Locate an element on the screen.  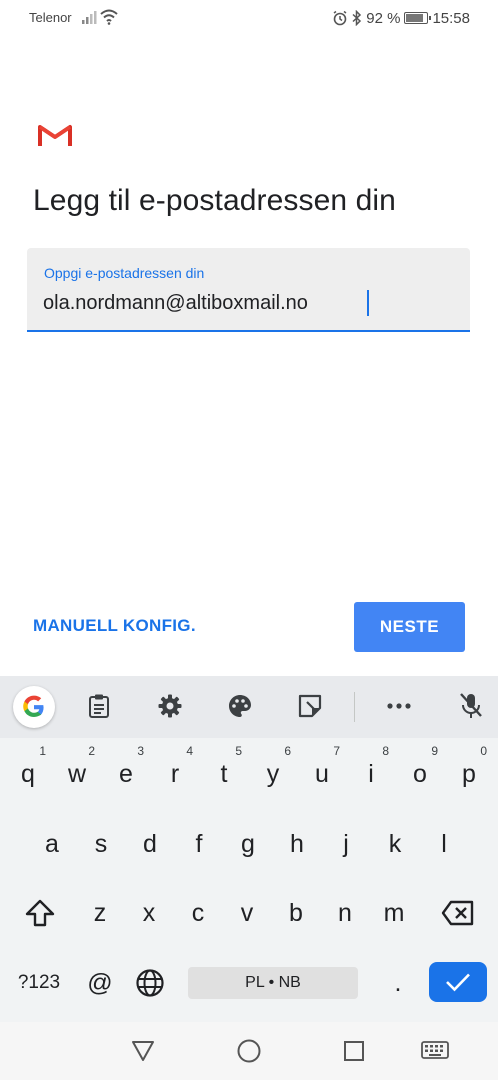
key-h: h is located at coordinates (297, 844).